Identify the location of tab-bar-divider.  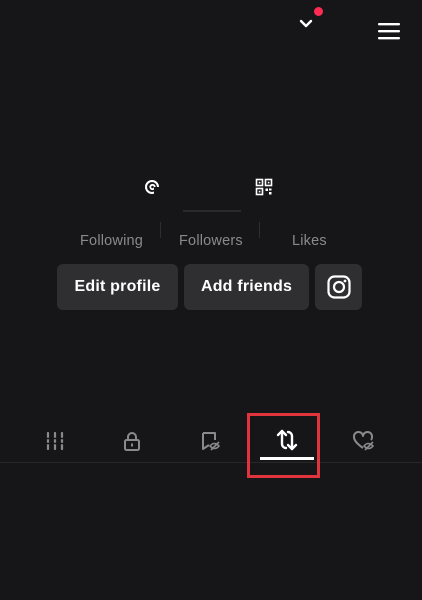
(211, 462).